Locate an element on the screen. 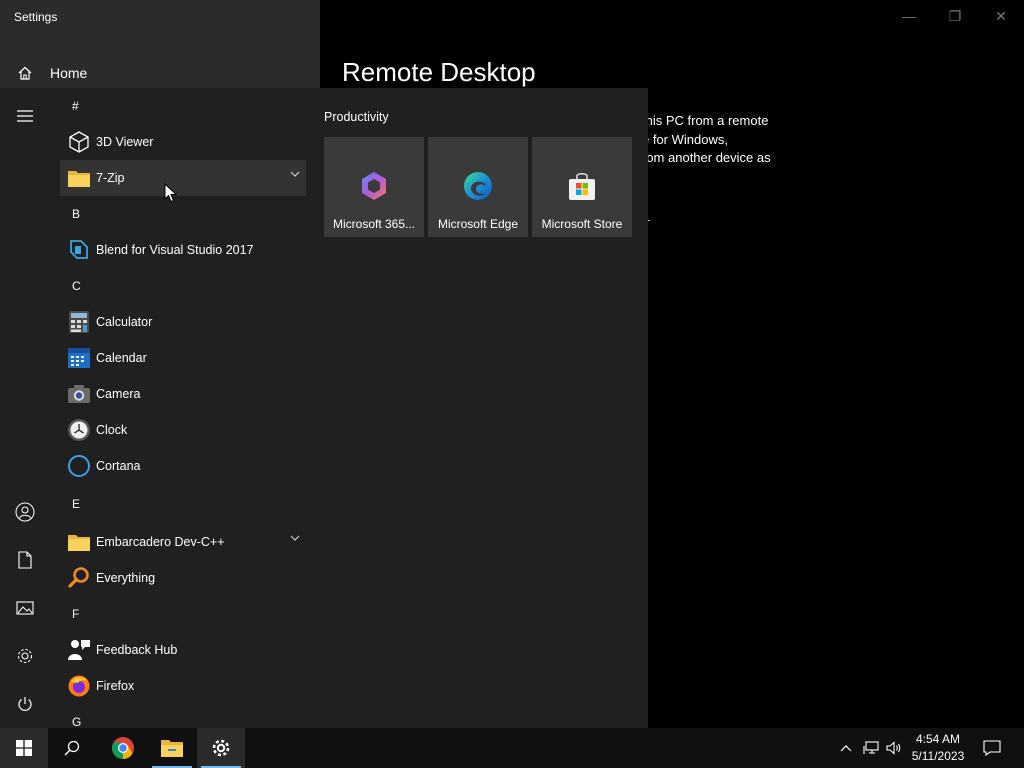 The width and height of the screenshot is (1024, 768). tile-label: Microsoft Store is located at coordinates (582, 224).